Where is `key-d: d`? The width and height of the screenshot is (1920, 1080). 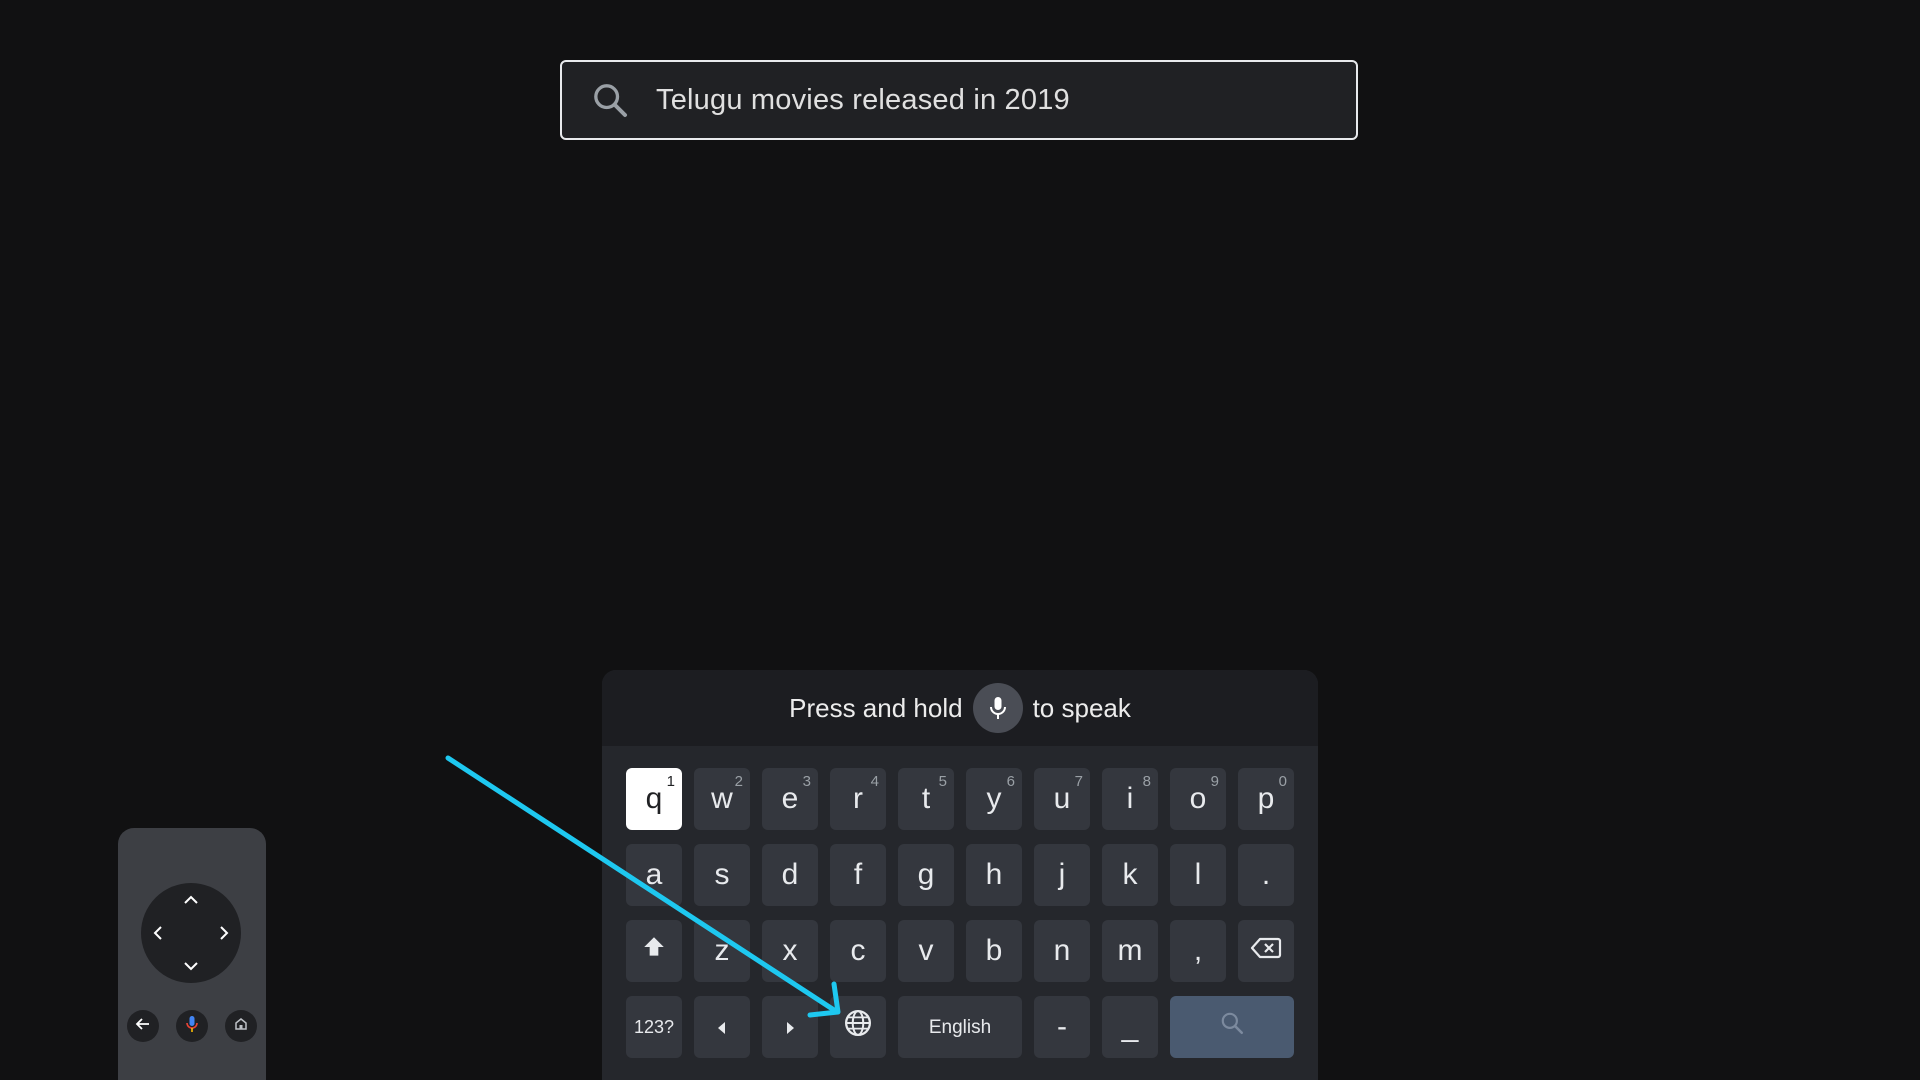 key-d: d is located at coordinates (790, 875).